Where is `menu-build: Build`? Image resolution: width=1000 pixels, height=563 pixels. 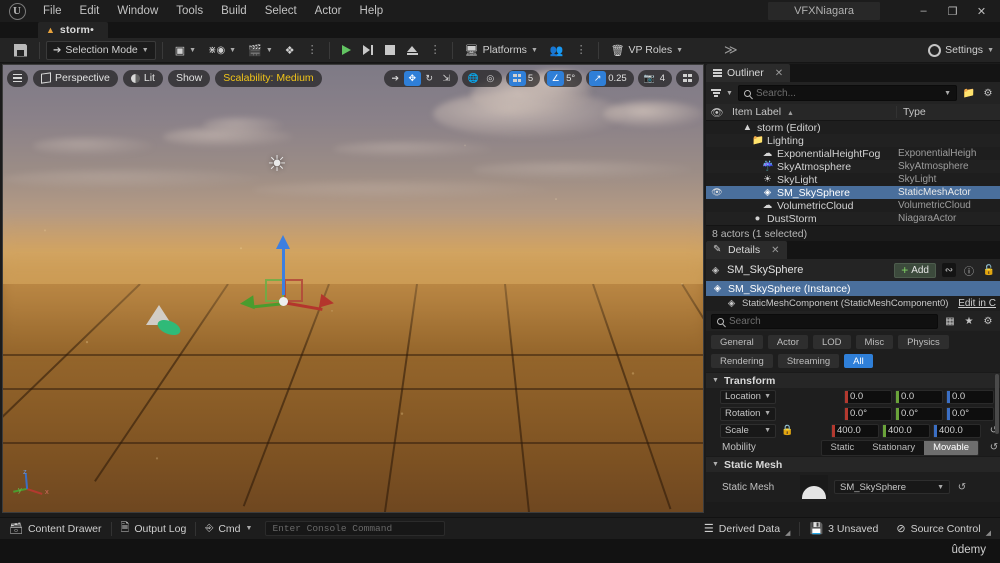 menu-build: Build is located at coordinates (234, 11).